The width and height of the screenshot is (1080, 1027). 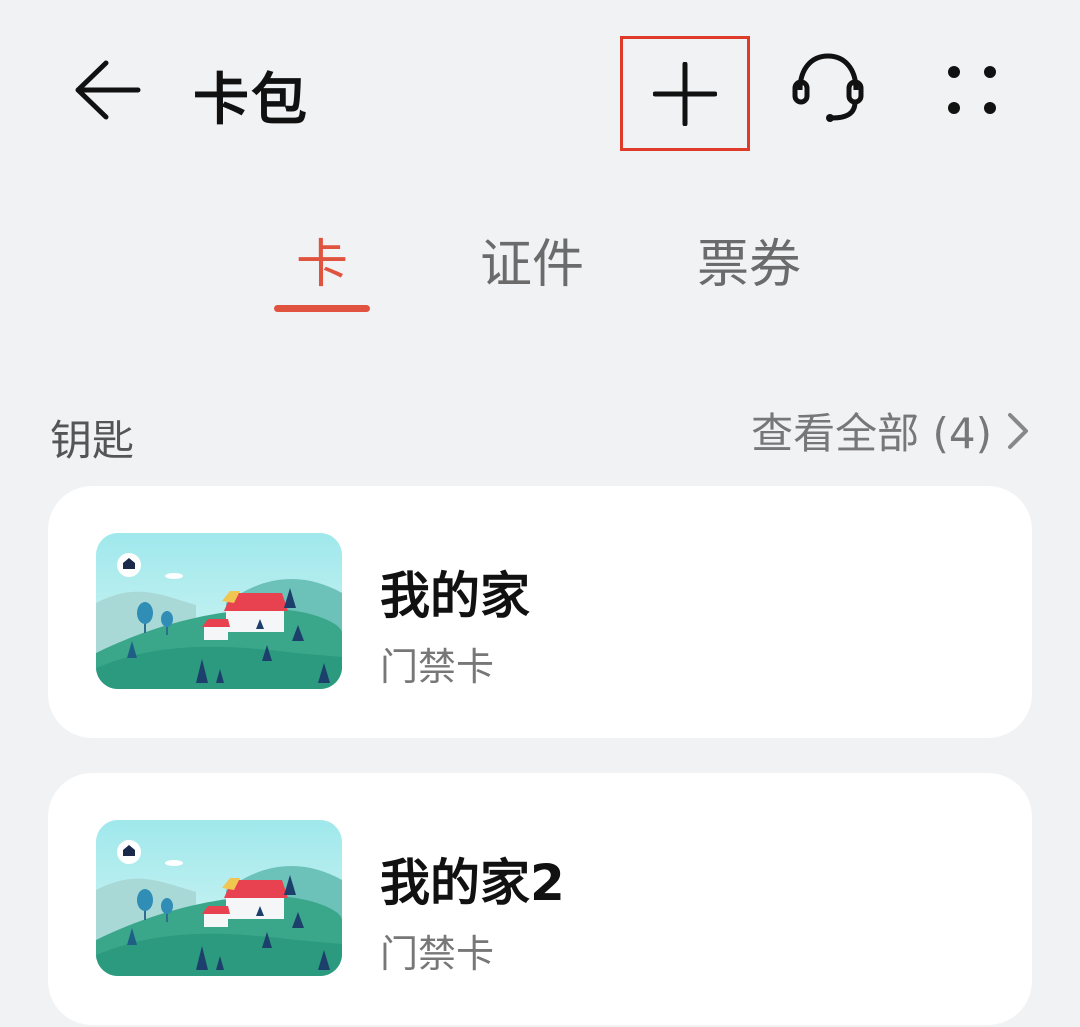 I want to click on chevron-right-icon, so click(x=1018, y=430).